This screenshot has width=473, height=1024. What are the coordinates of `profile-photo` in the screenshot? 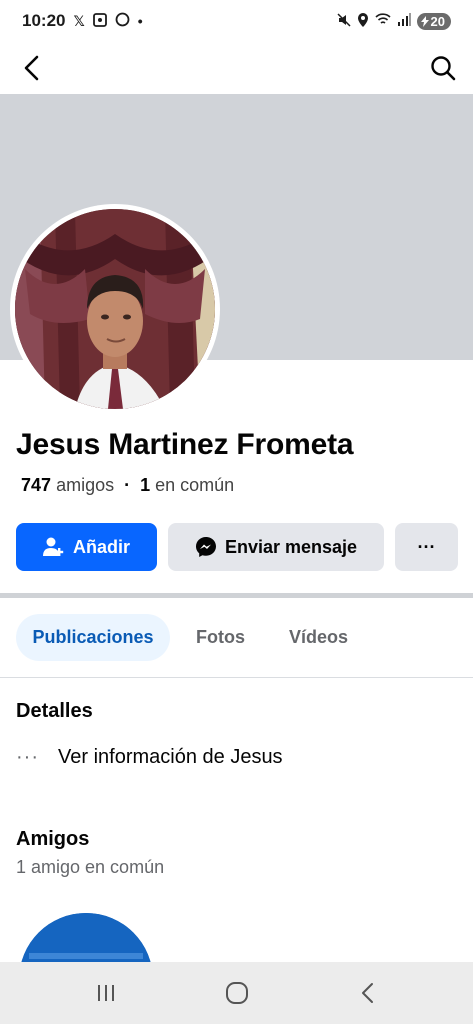 It's located at (115, 309).